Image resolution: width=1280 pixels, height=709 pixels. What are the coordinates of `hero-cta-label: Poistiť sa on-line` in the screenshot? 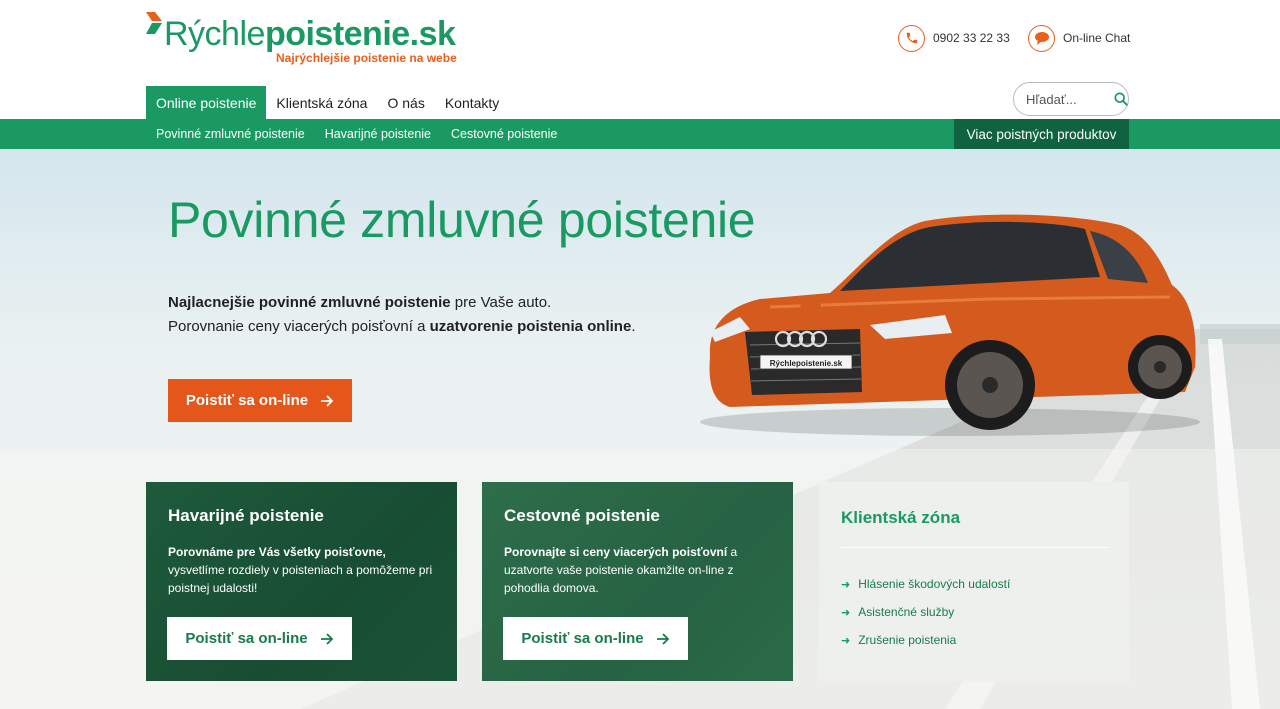 It's located at (247, 400).